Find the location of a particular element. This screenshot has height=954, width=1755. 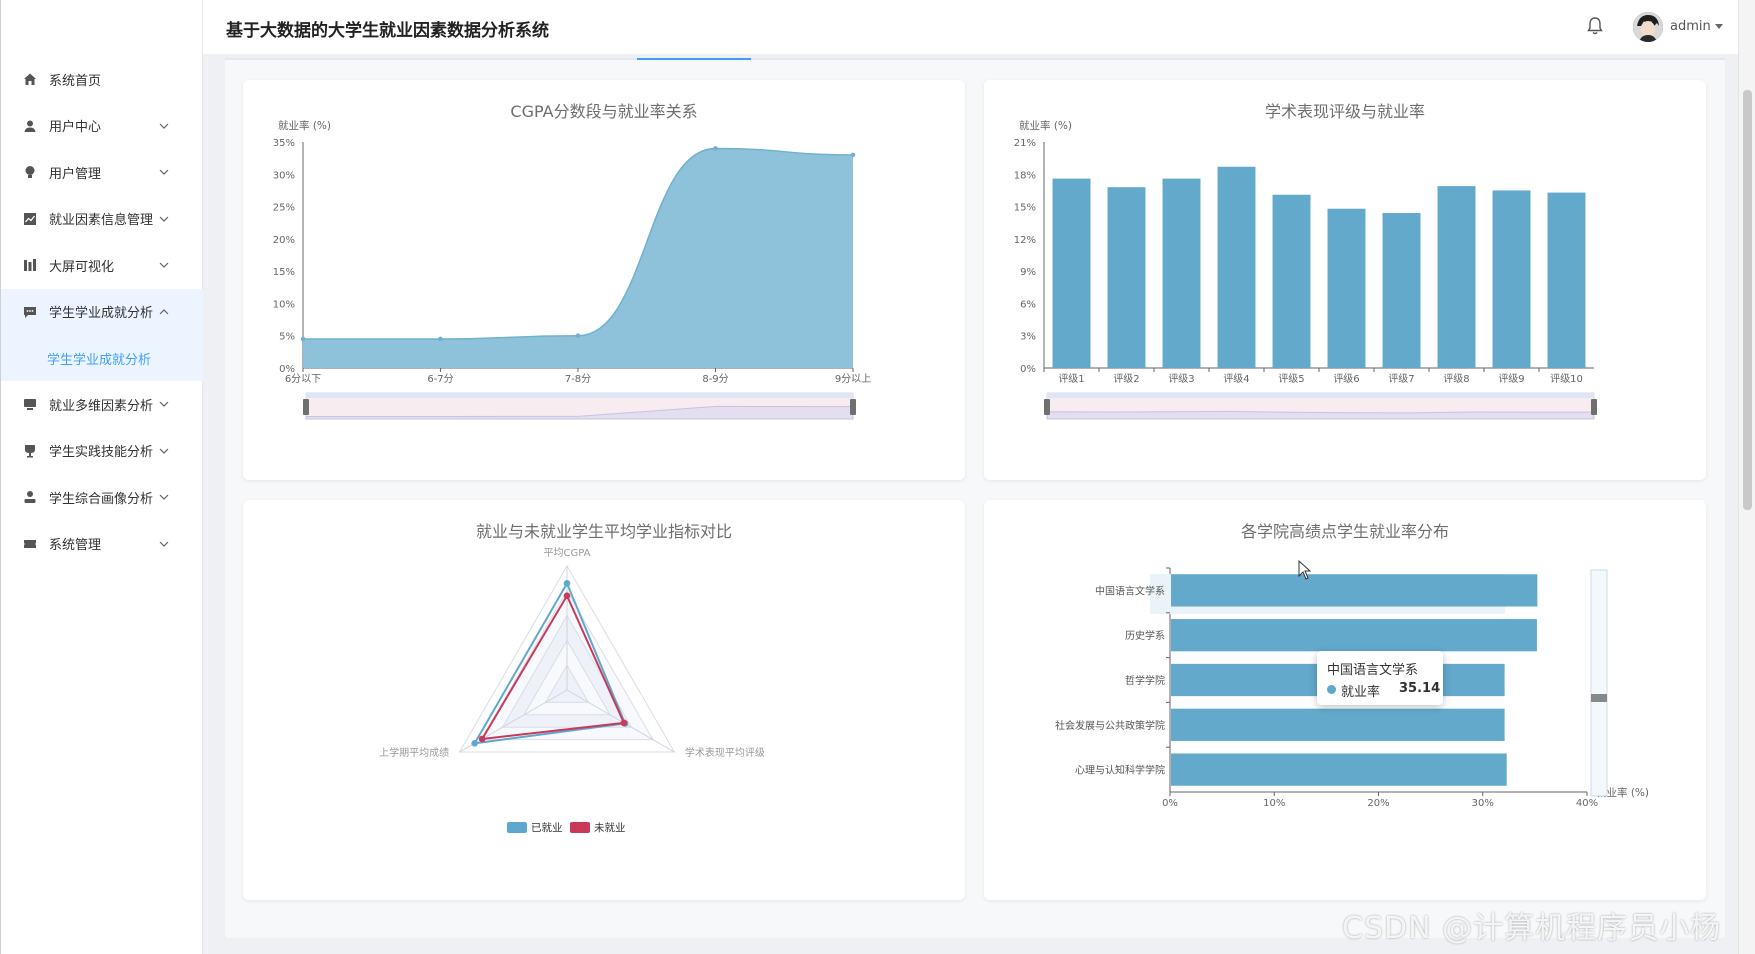

y-tick-label: 10% is located at coordinates (284, 304).